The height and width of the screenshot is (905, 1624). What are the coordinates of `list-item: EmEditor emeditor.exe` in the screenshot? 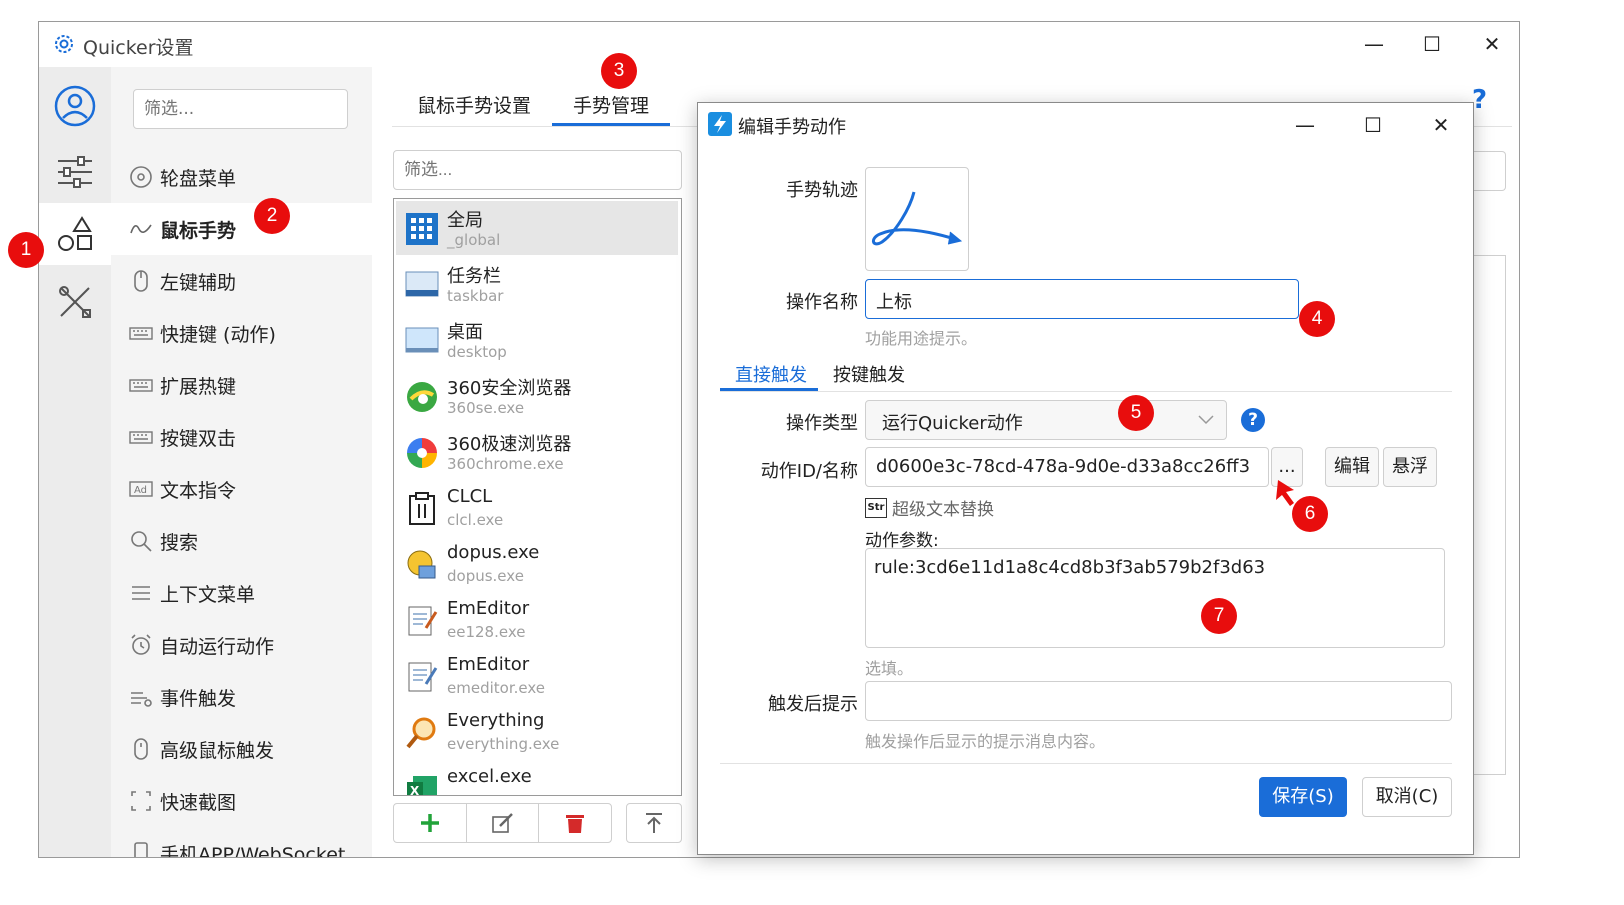 It's located at (537, 676).